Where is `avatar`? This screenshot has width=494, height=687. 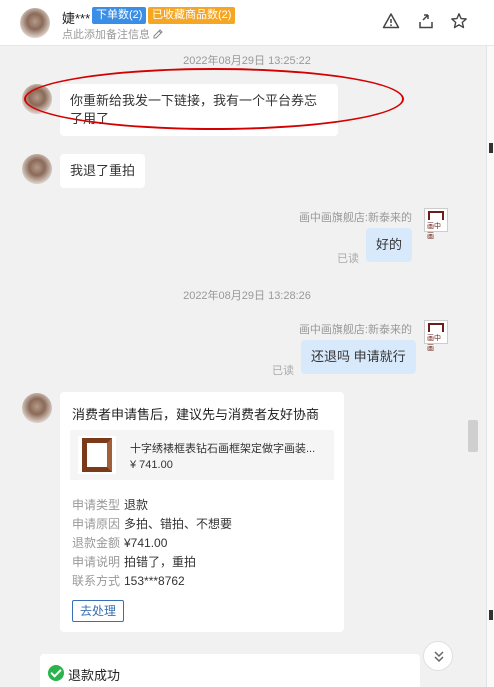 avatar is located at coordinates (35, 23).